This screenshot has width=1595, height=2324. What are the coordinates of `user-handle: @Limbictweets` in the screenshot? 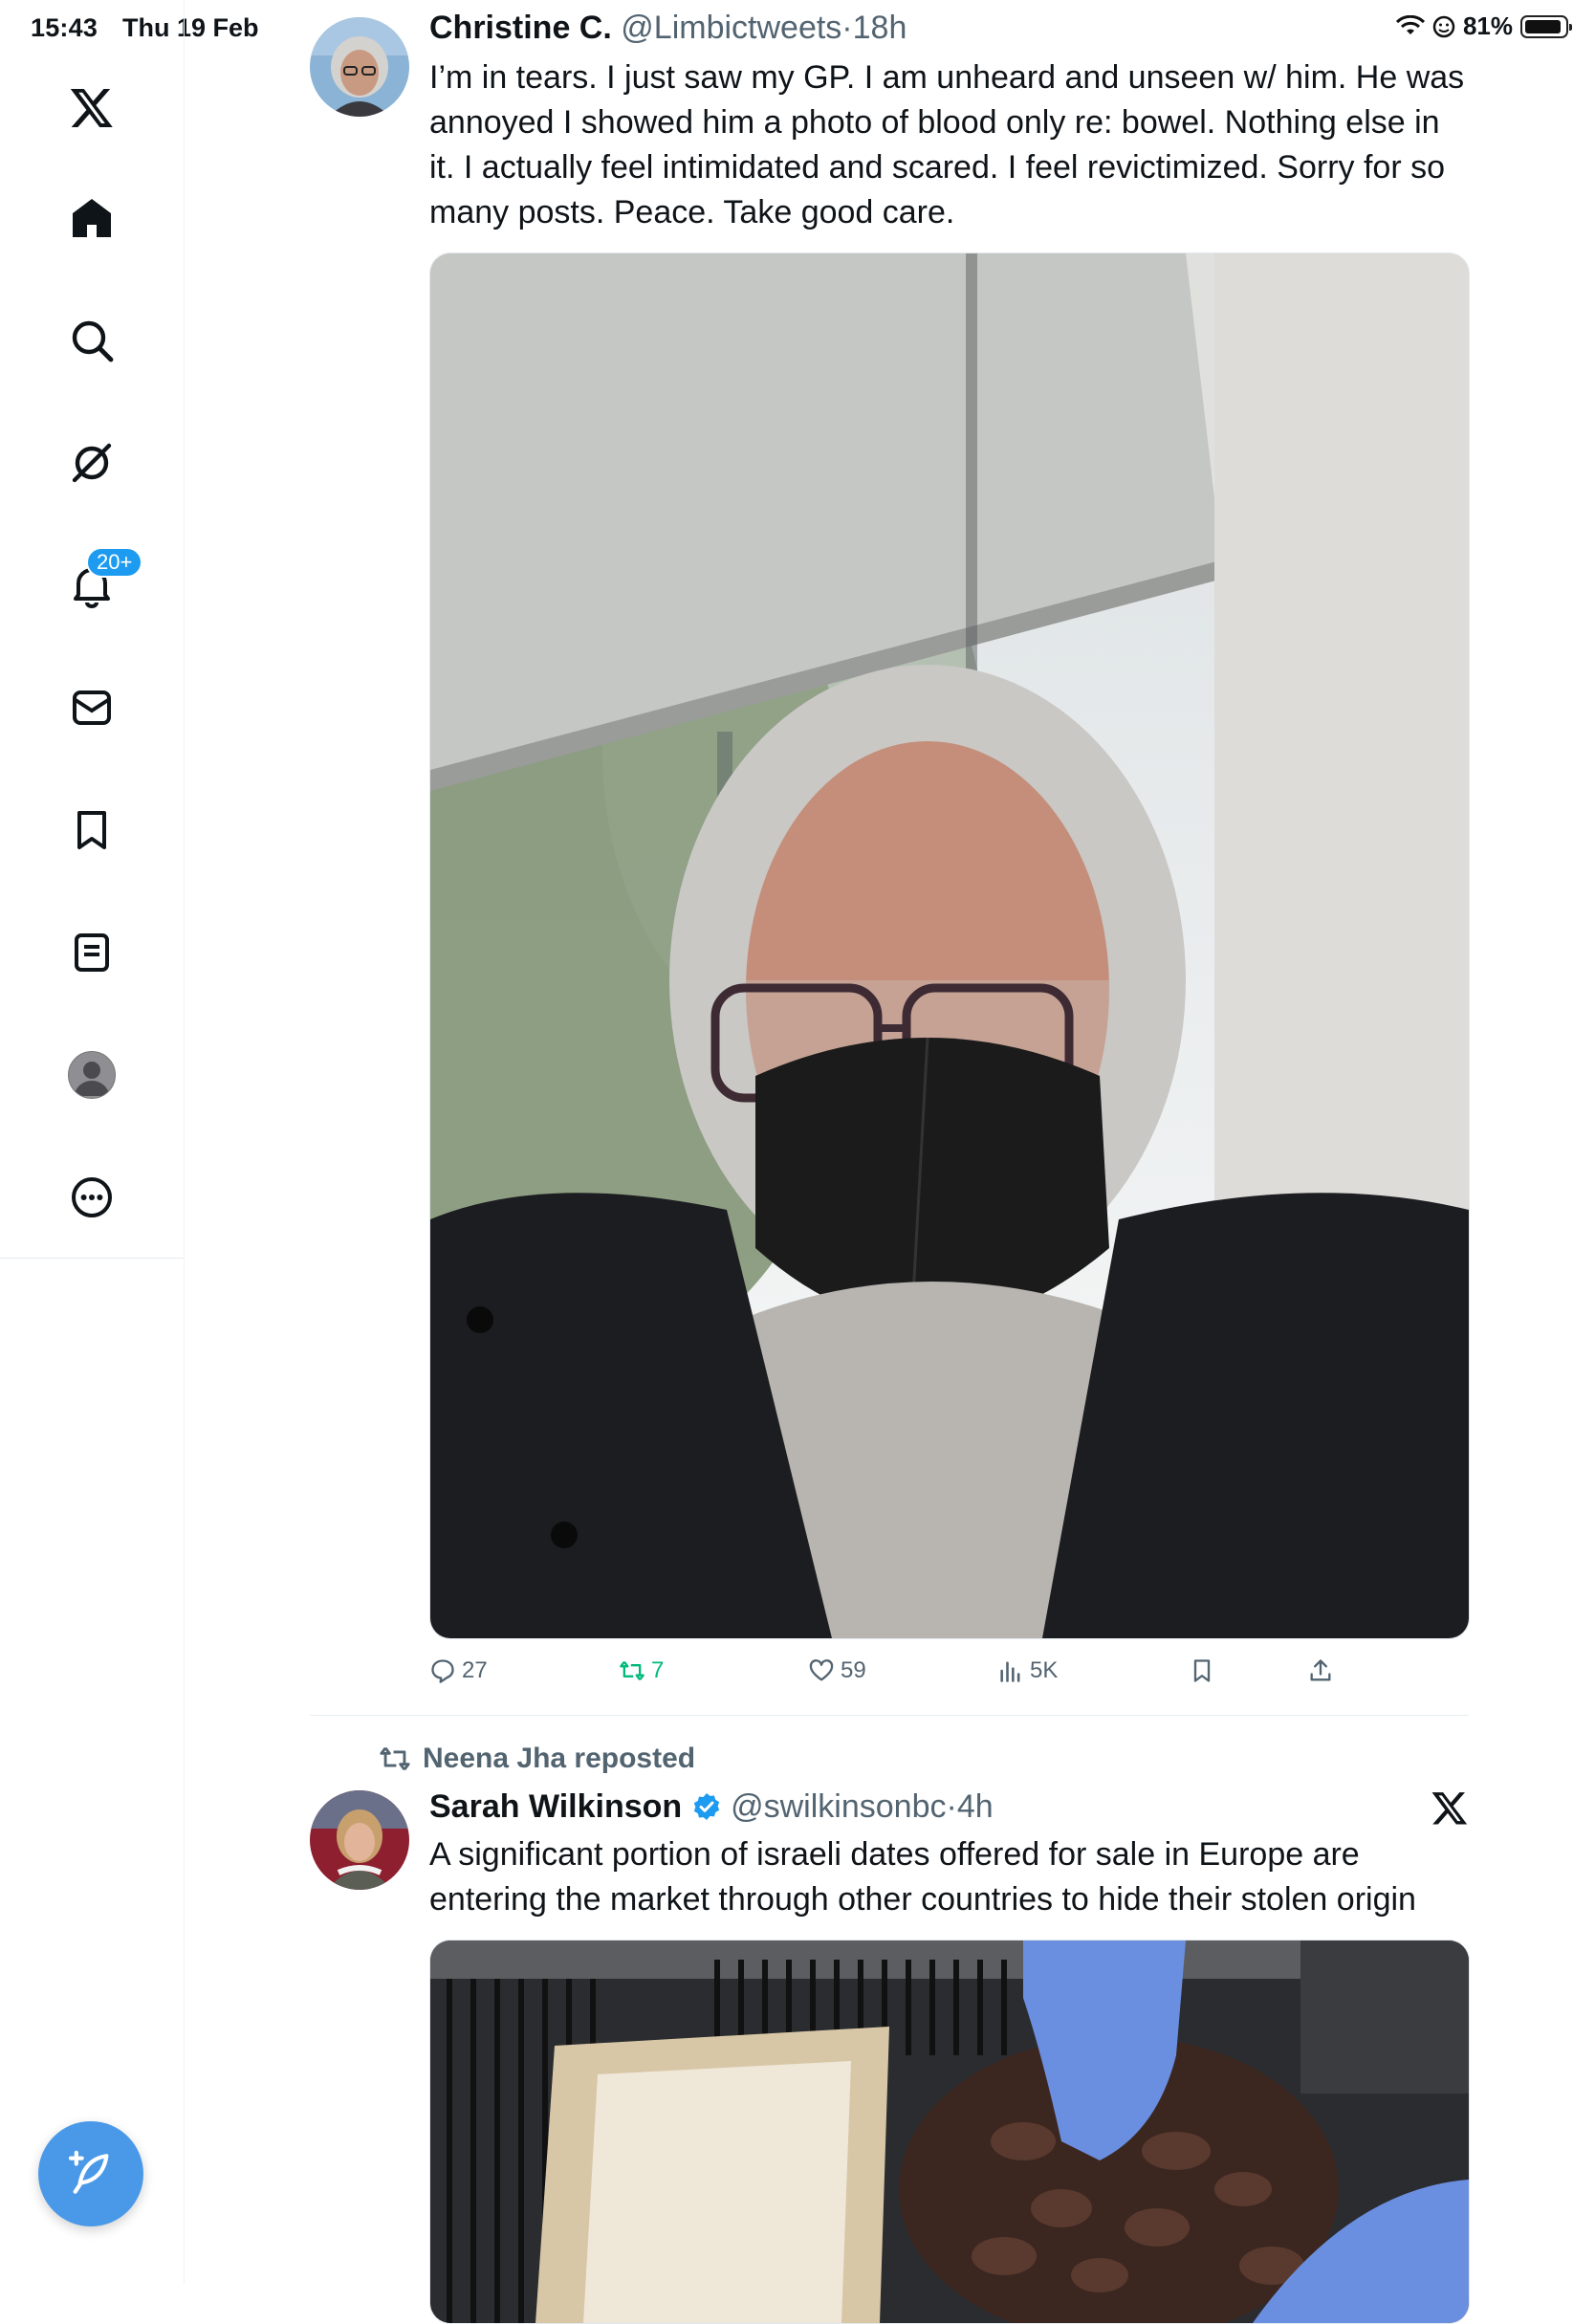 It's located at (731, 28).